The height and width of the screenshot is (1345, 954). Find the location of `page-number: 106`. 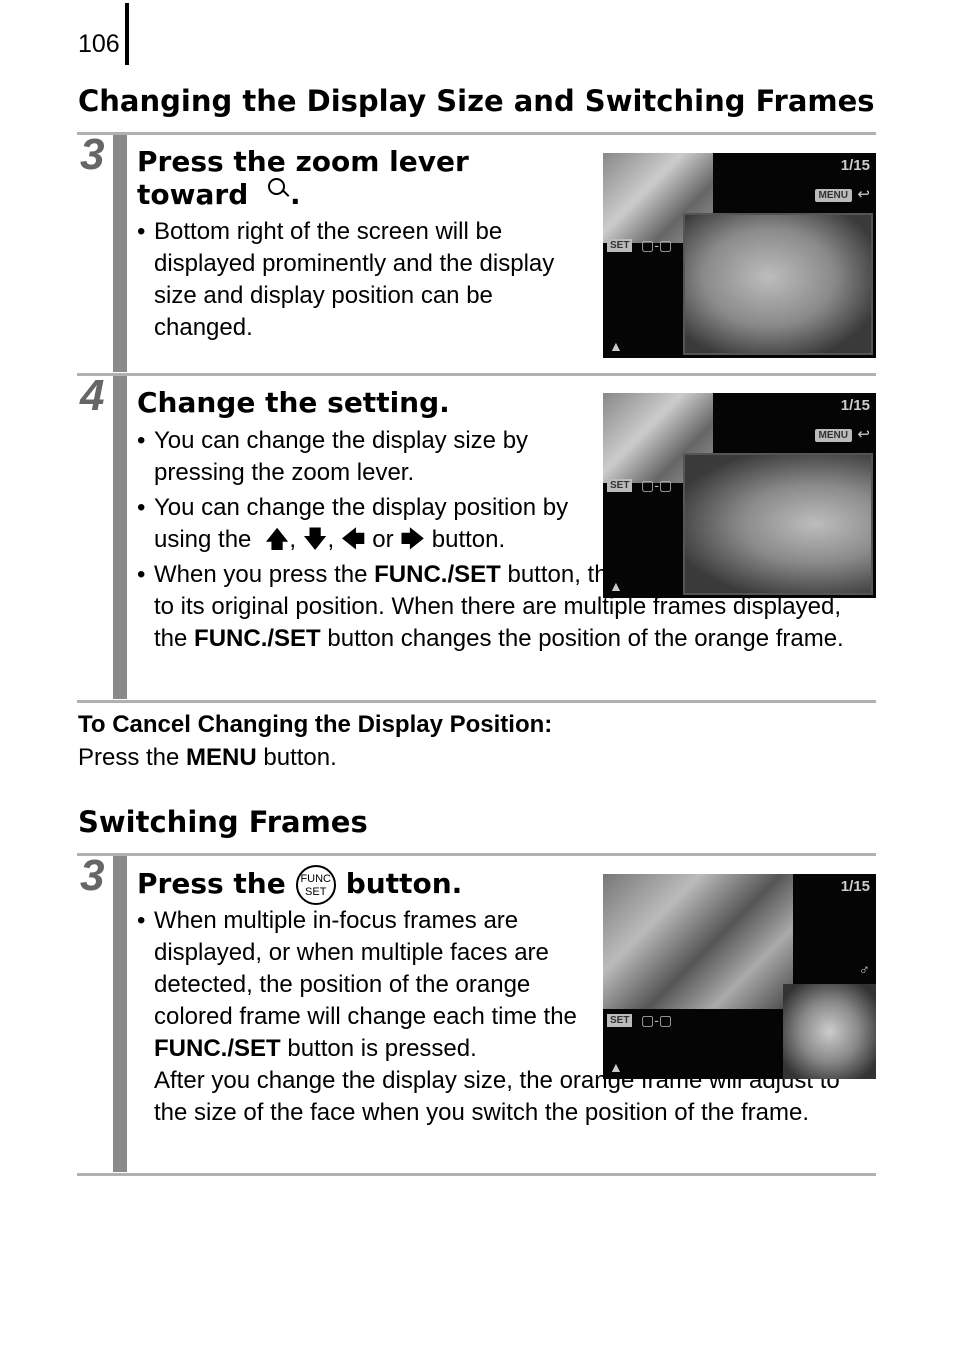

page-number: 106 is located at coordinates (99, 44).